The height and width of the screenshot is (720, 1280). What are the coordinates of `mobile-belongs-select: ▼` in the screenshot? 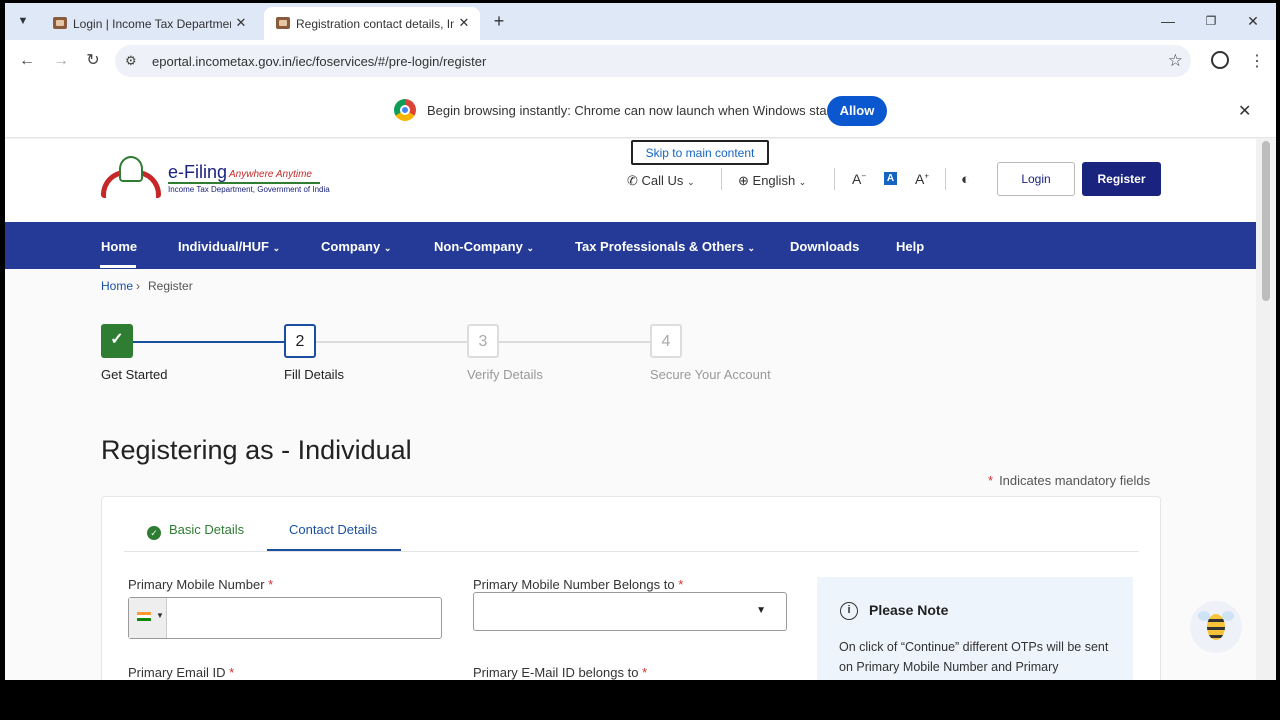 It's located at (630, 611).